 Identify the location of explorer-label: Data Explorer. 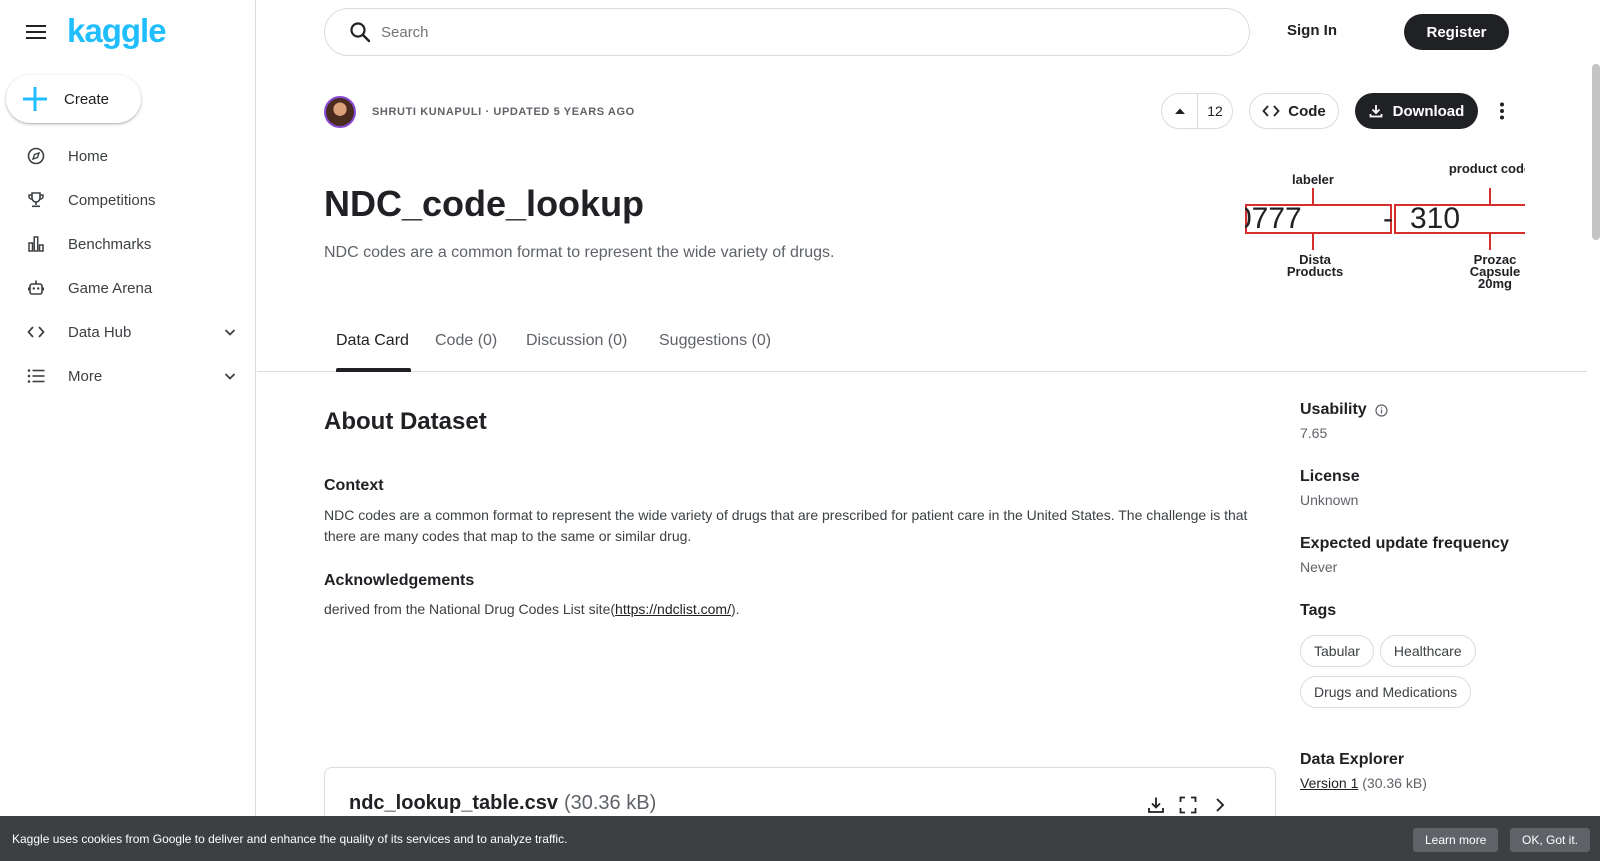
(1352, 759).